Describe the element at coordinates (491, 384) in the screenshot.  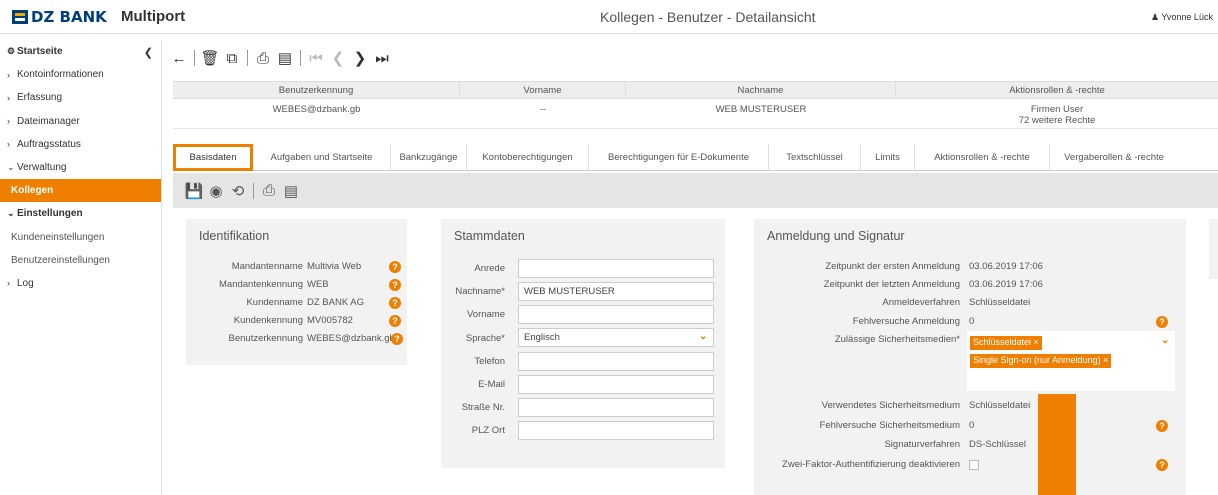
I see `field-label: E-Mail` at that location.